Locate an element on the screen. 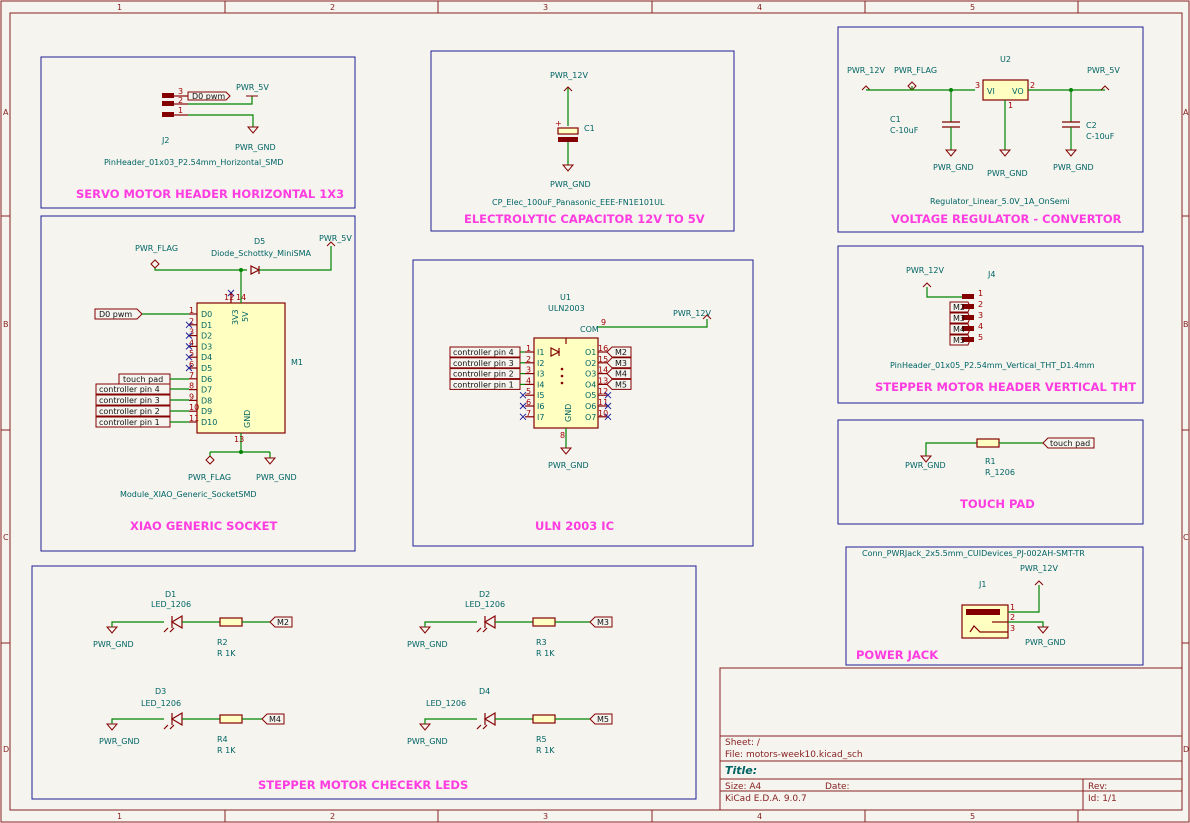 This screenshot has height=823, width=1190. j1-pin3: 3 is located at coordinates (1012, 628).